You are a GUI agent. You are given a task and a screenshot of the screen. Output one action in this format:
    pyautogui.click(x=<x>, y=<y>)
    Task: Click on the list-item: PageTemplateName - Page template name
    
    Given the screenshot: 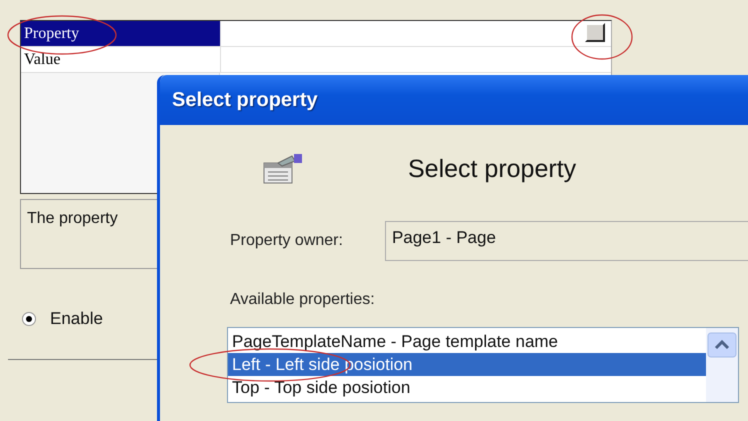 What is the action you would take?
    pyautogui.click(x=467, y=341)
    